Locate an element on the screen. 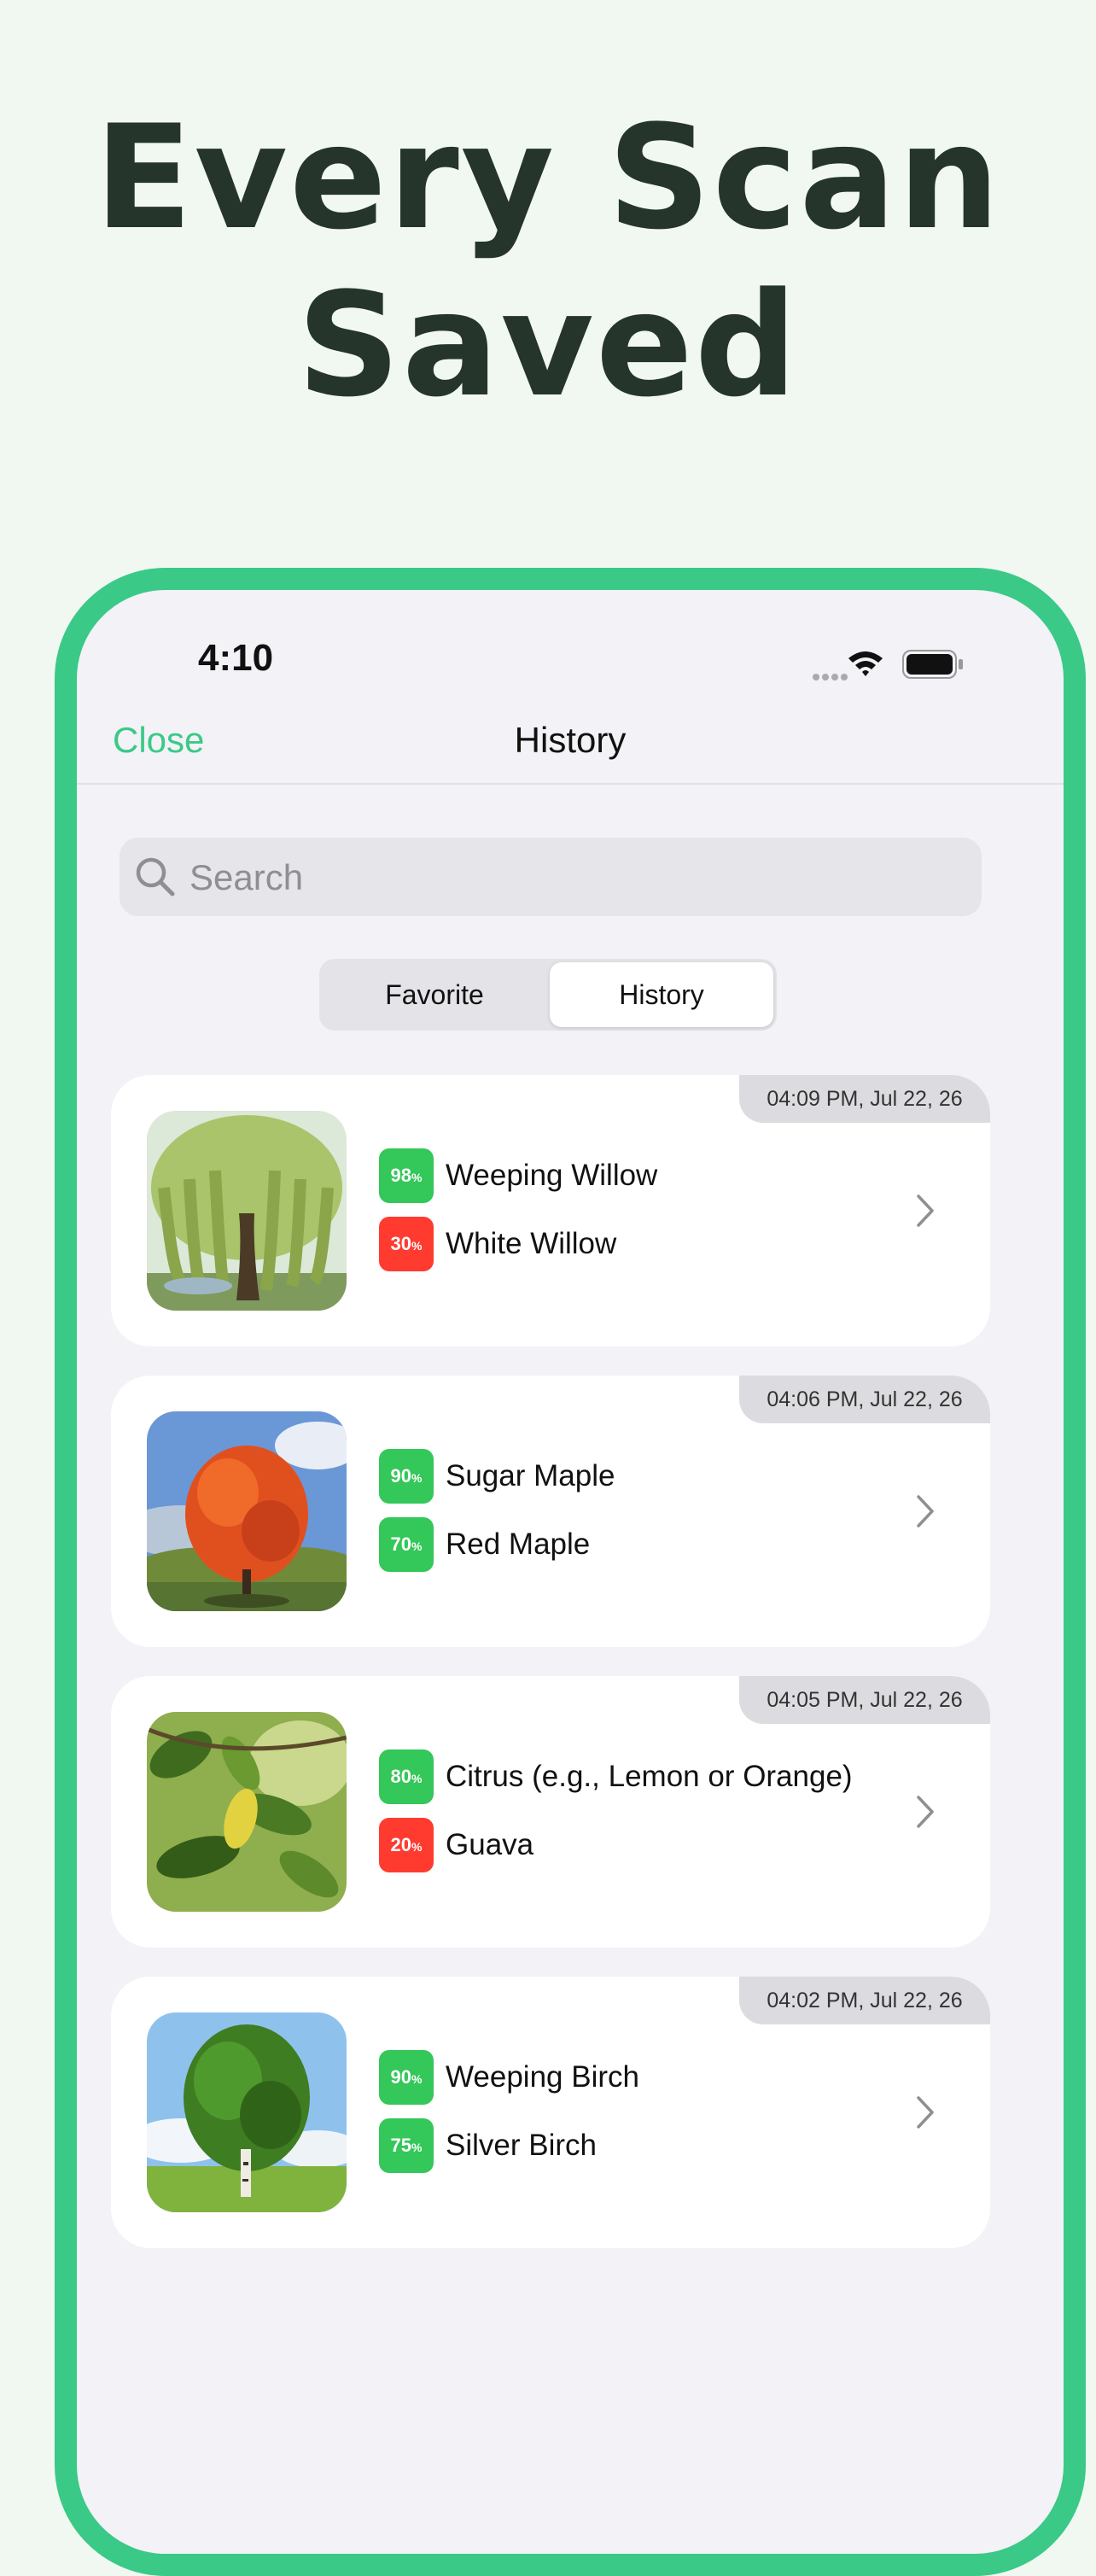 Image resolution: width=1096 pixels, height=2576 pixels. species-name: Weeping Birch is located at coordinates (542, 2077).